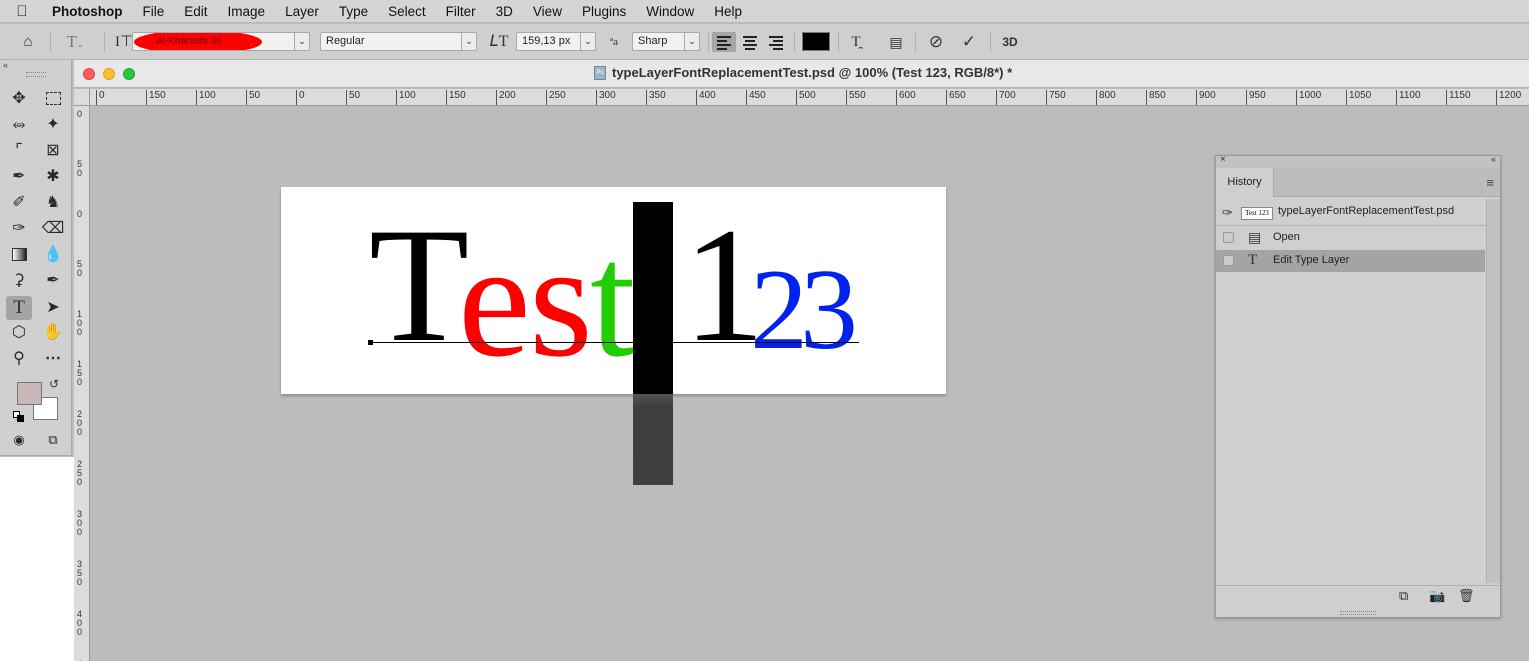 The width and height of the screenshot is (1529, 661). I want to click on panel-resize-grip, so click(1358, 613).